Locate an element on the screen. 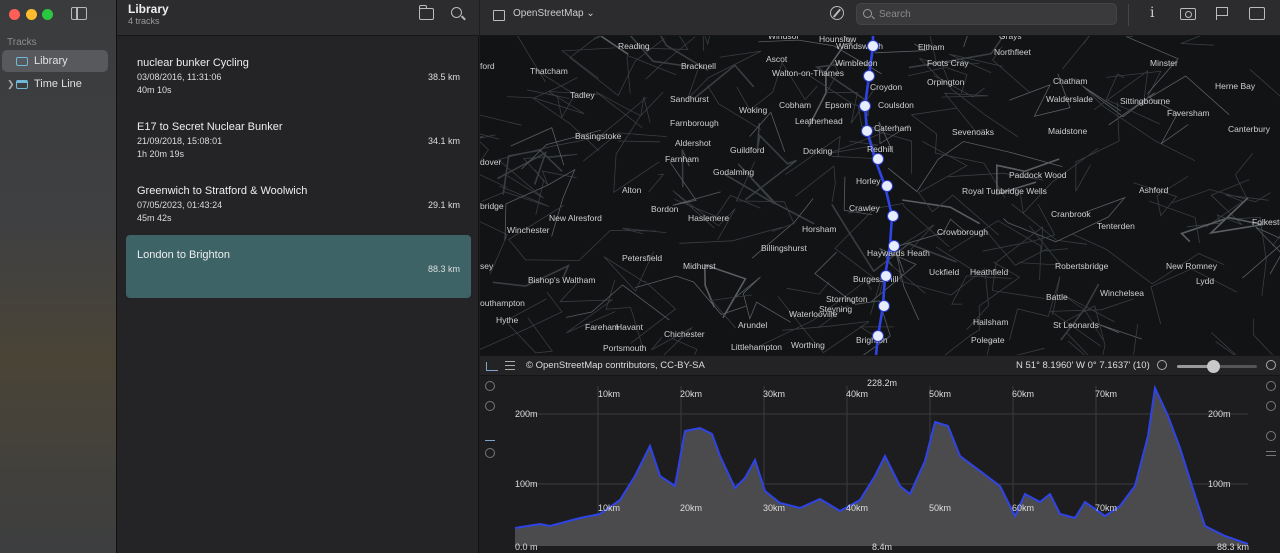 This screenshot has width=1280, height=553. map-city-label: sey is located at coordinates (487, 266).